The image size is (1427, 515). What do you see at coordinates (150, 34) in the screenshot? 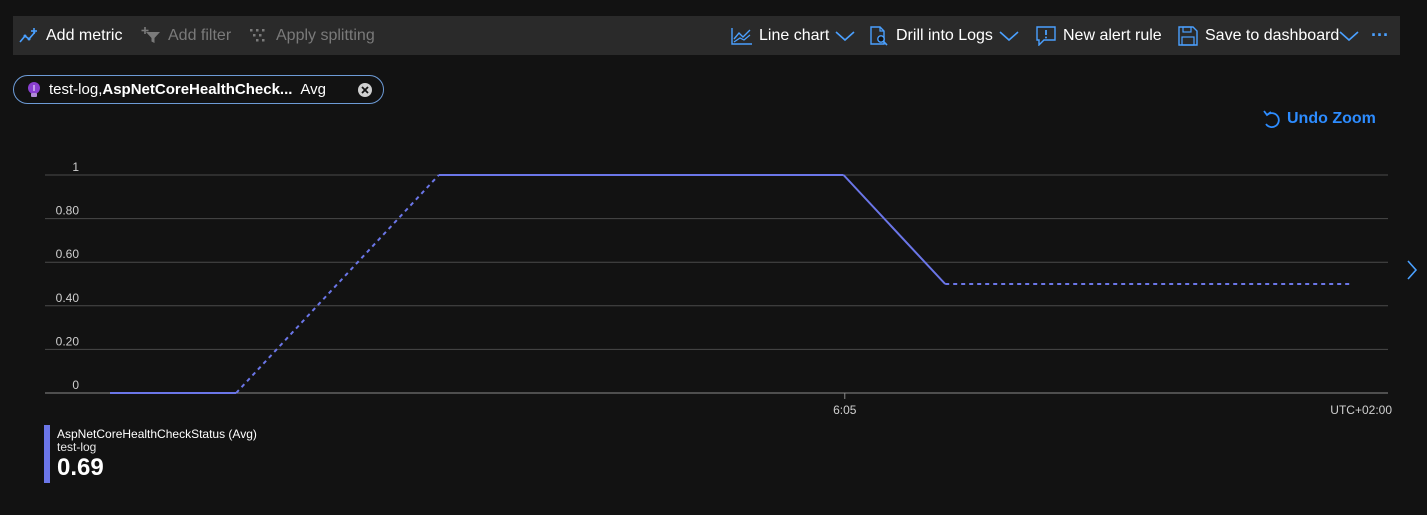
I see `add-filter-icon` at bounding box center [150, 34].